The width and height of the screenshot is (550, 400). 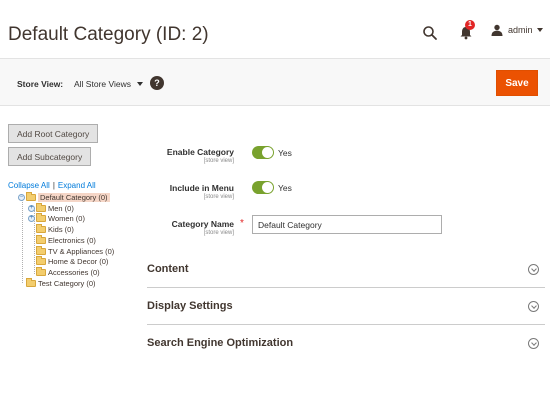 I want to click on tree-node-home-decor: Home & Decor (0), so click(x=68, y=260).